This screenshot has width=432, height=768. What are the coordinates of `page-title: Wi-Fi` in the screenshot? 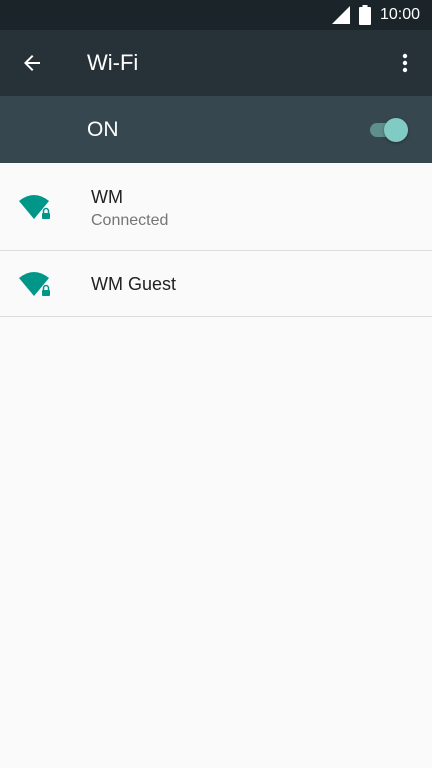 It's located at (113, 62).